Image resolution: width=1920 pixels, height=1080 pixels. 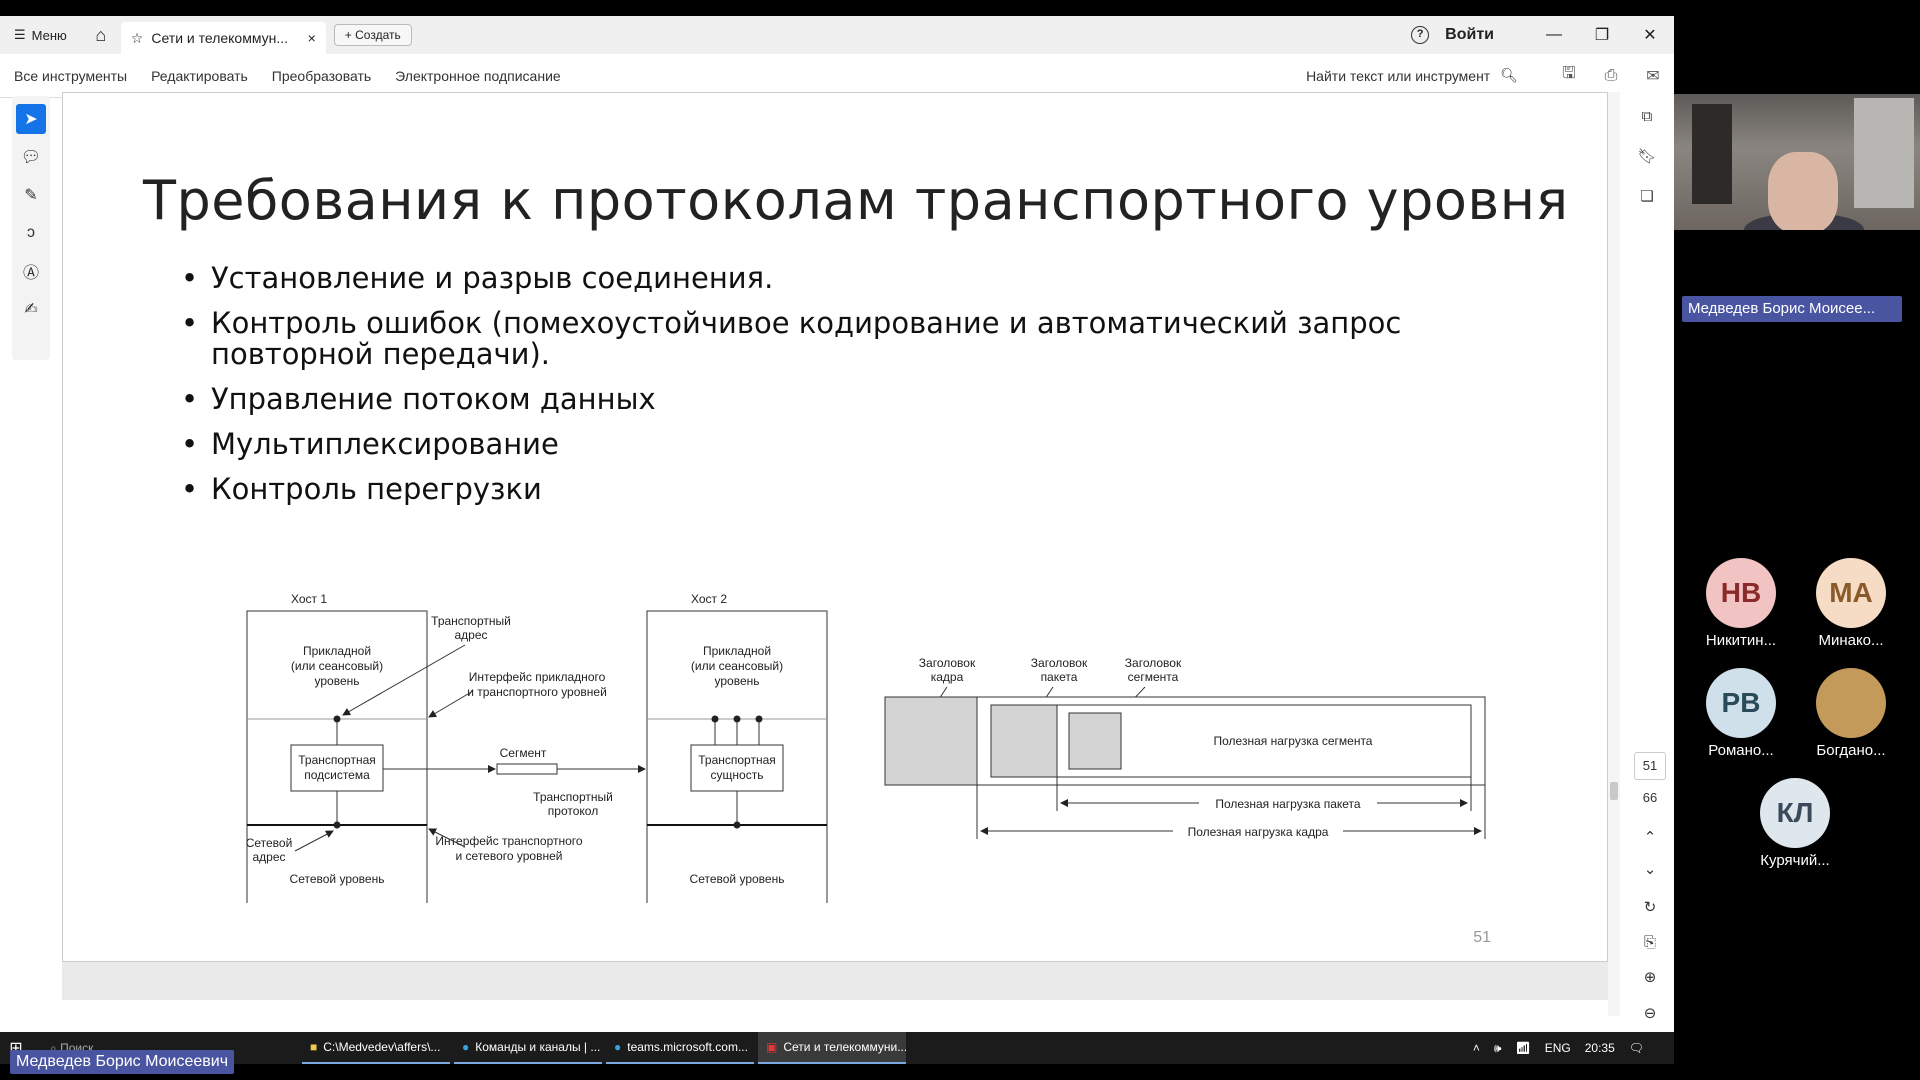 What do you see at coordinates (1412, 75) in the screenshot?
I see `find-tool-search: Найти текст или инструмент 🔍︎` at bounding box center [1412, 75].